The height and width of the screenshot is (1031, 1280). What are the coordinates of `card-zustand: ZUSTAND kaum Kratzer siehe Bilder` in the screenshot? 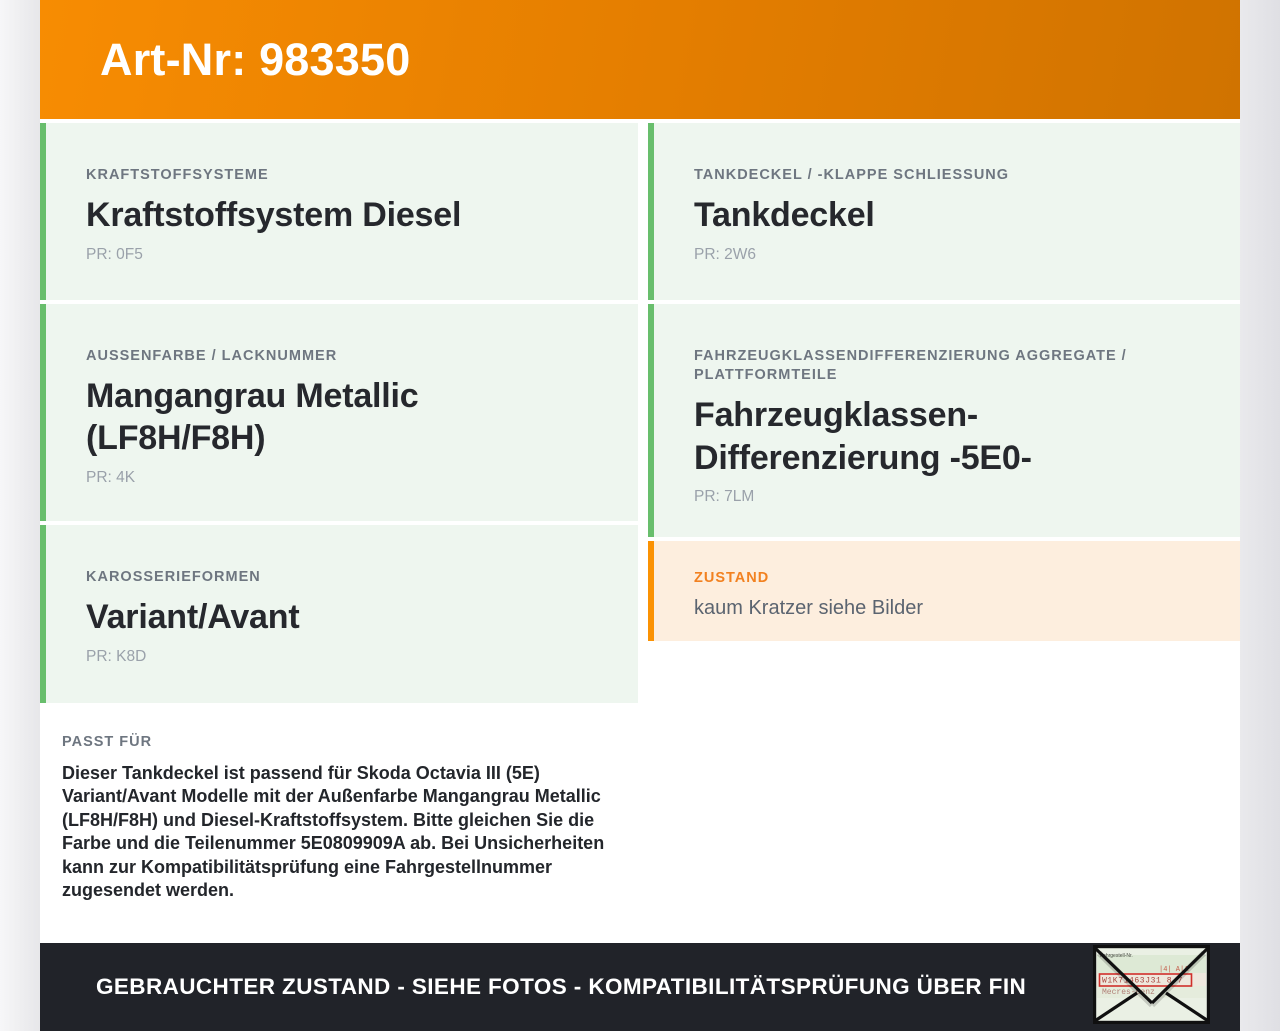 It's located at (944, 591).